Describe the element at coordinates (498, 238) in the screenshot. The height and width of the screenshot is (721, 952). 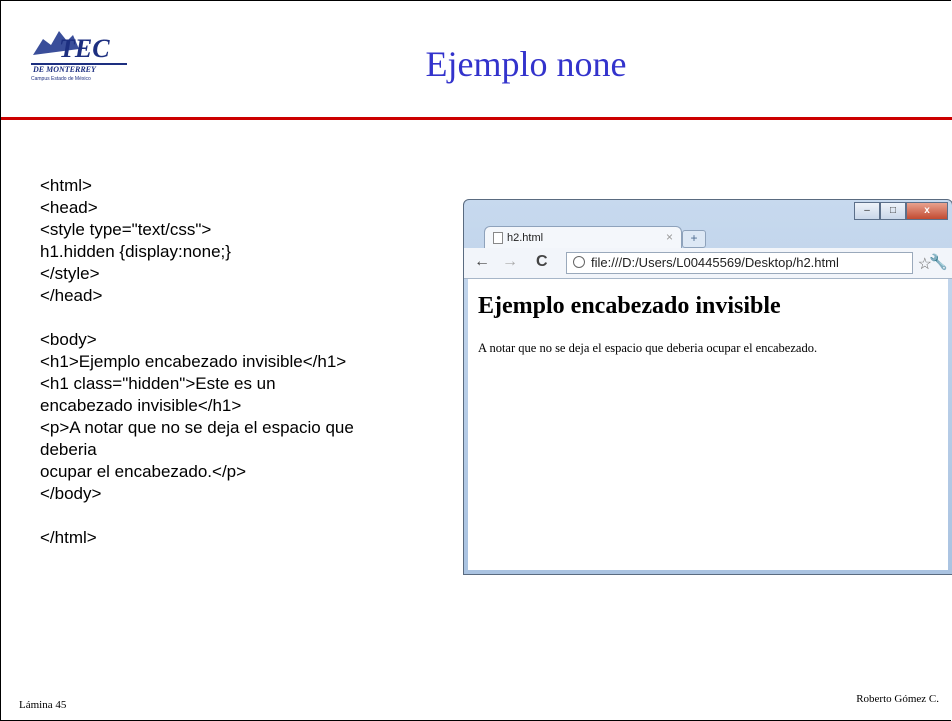
I see `page-icon` at that location.